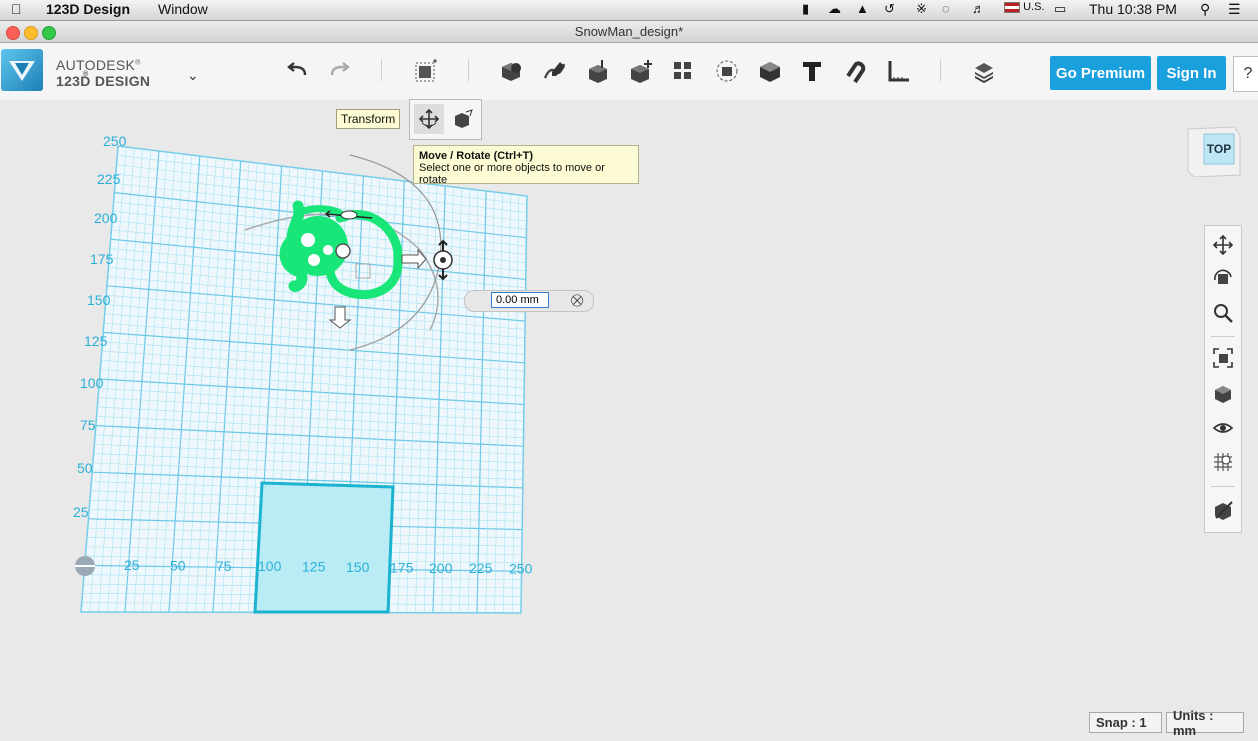  Describe the element at coordinates (855, 71) in the screenshot. I see `snap-magnet-icon` at that location.